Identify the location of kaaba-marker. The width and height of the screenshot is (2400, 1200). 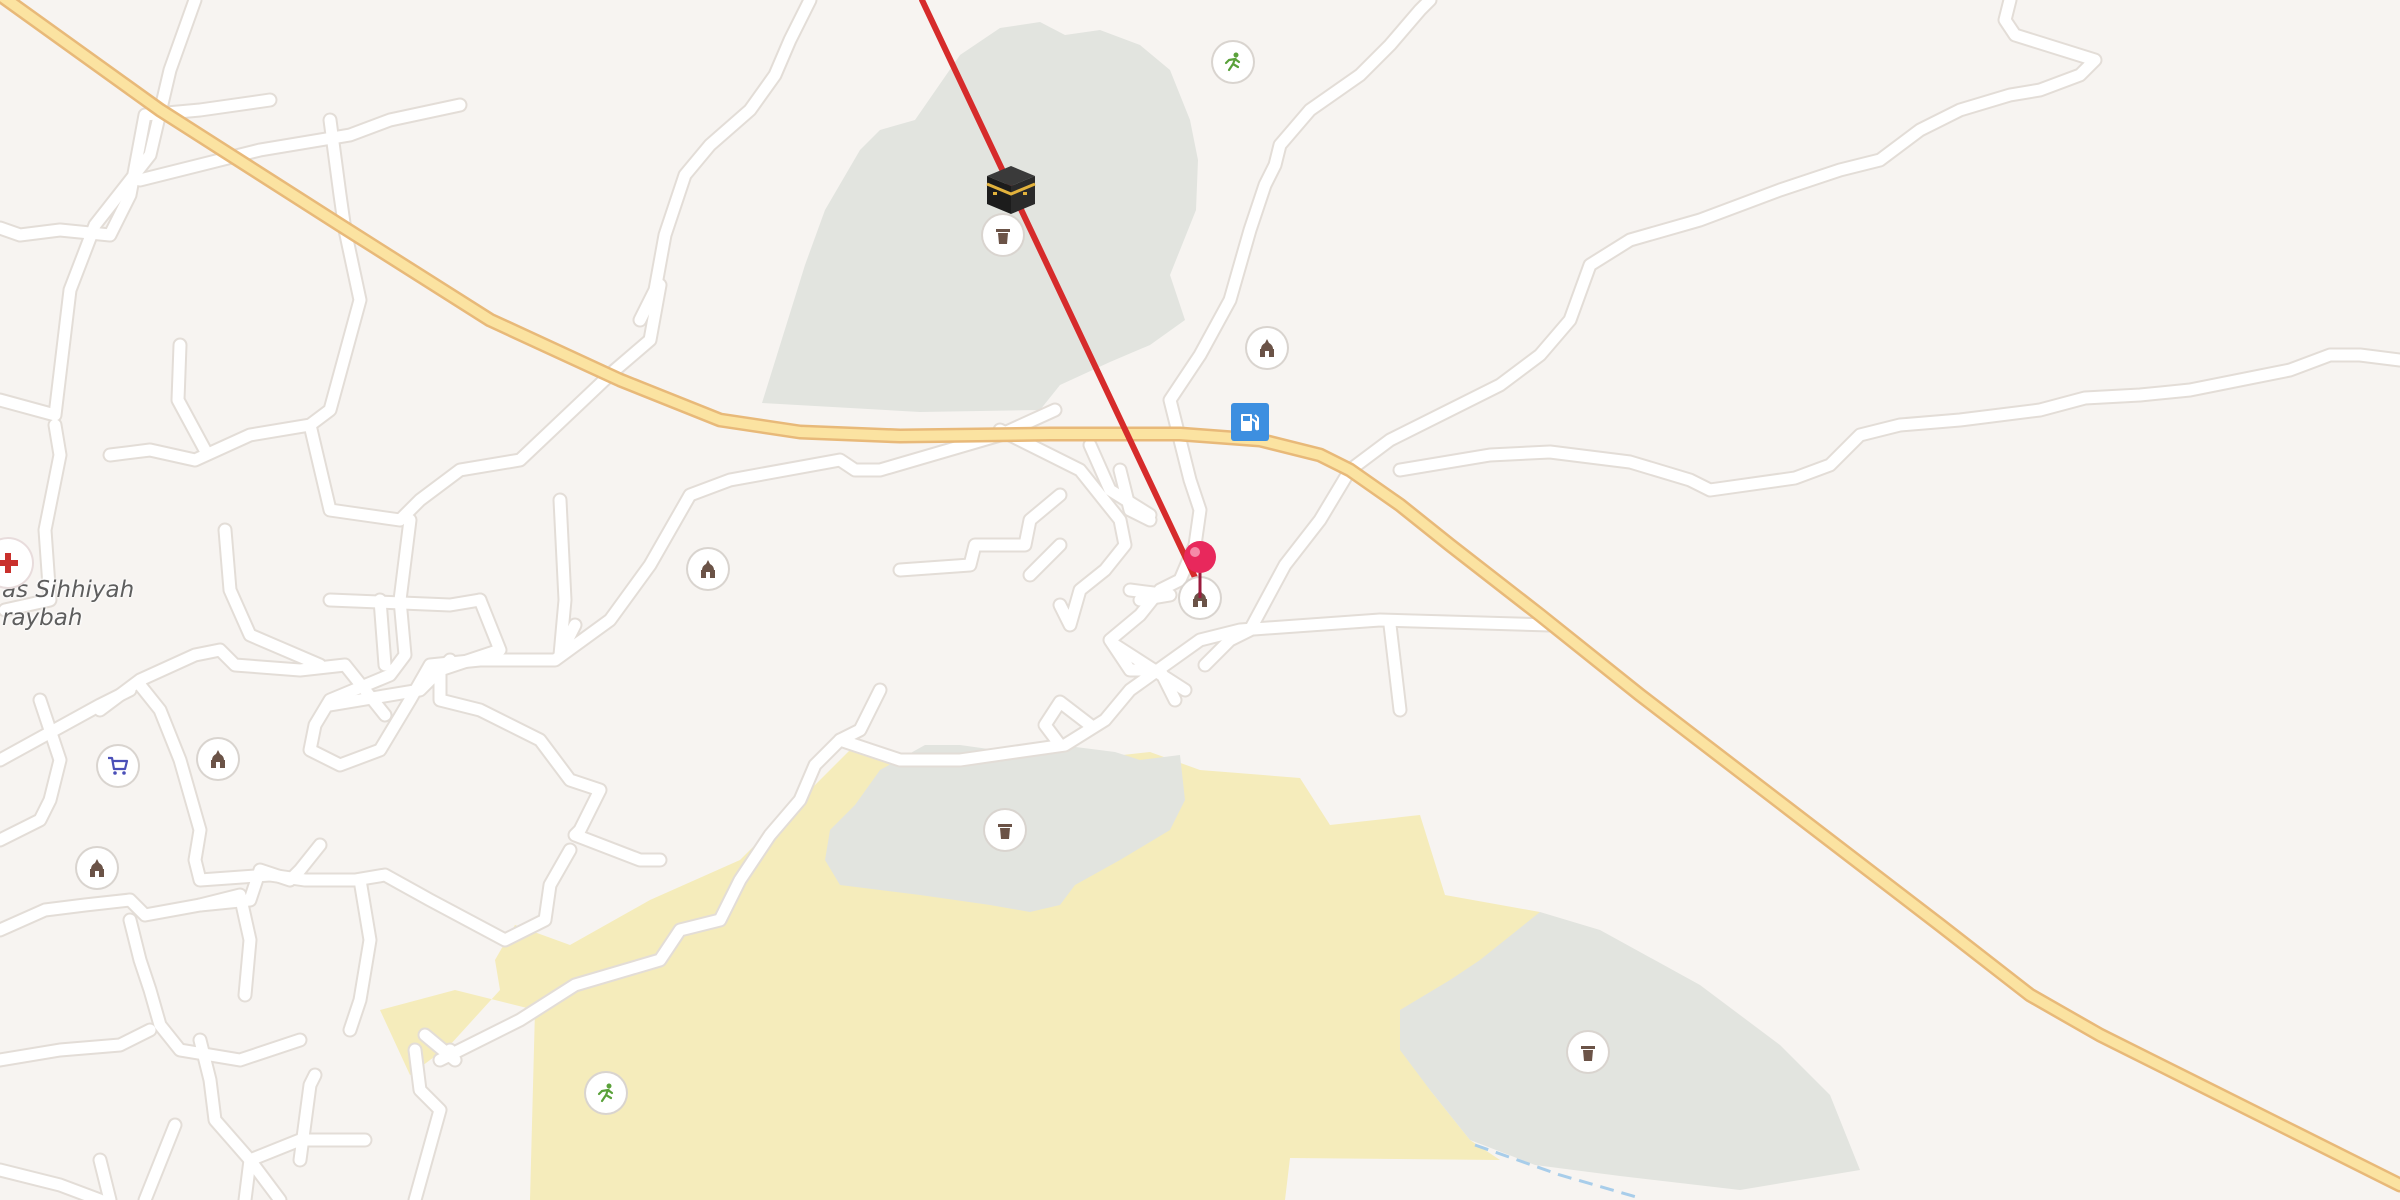
(1011, 190).